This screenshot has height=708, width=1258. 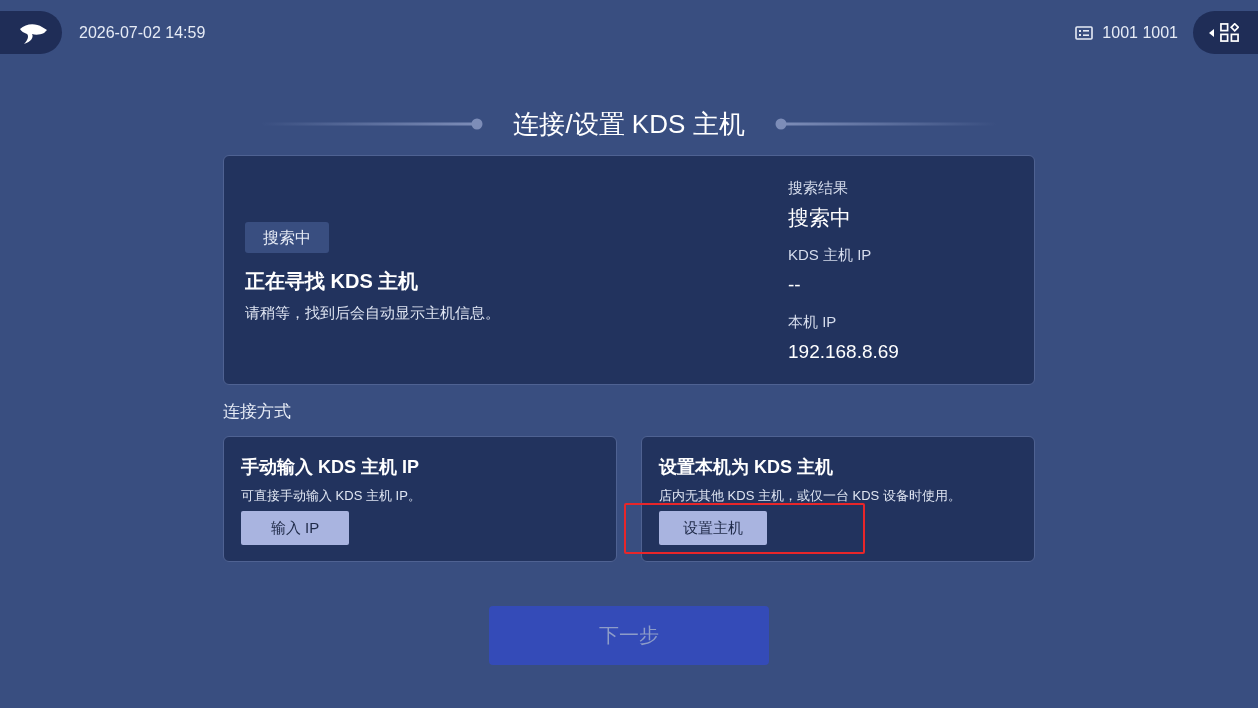 I want to click on apps-button, so click(x=1225, y=32).